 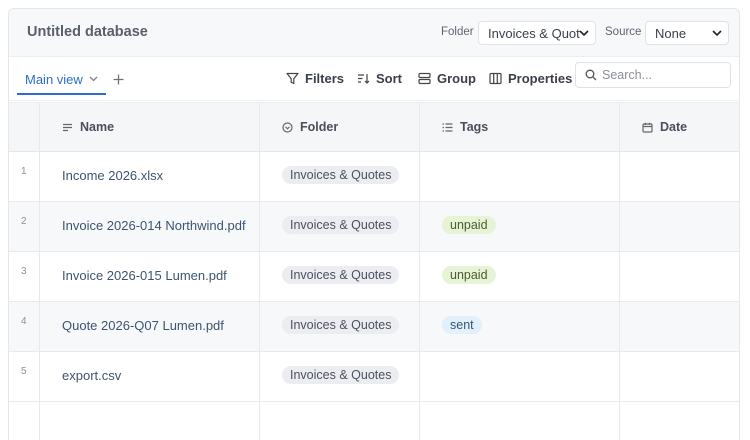 What do you see at coordinates (456, 78) in the screenshot?
I see `group-label: Group` at bounding box center [456, 78].